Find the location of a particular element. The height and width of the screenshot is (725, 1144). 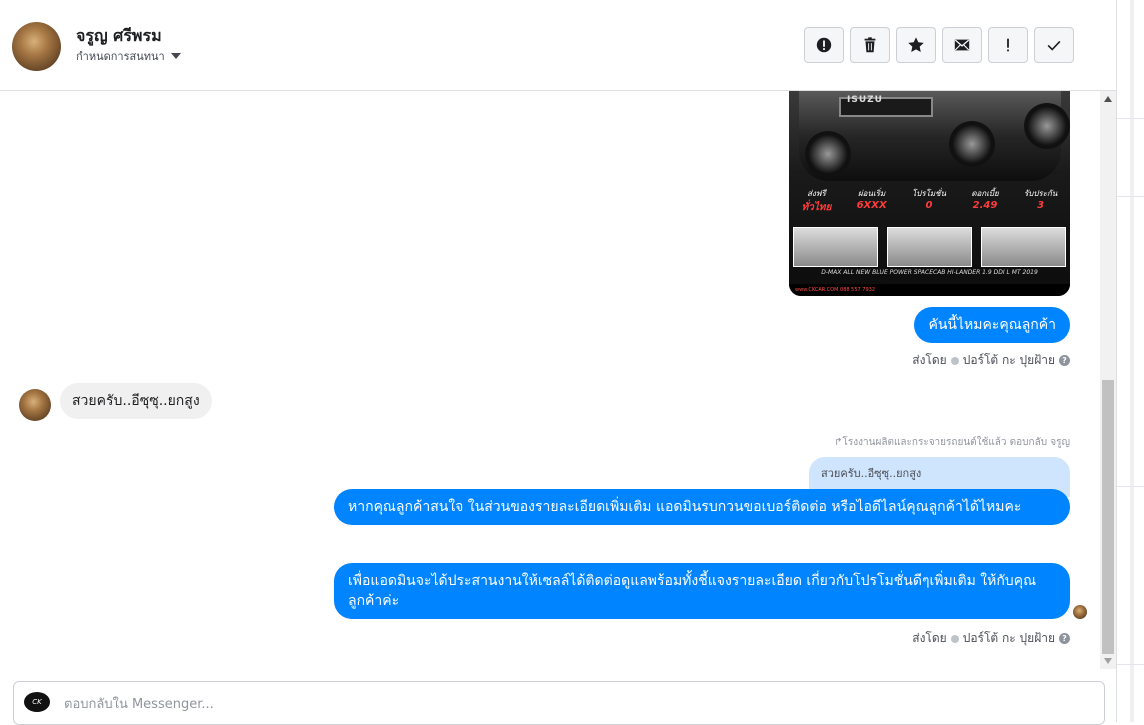

star-button is located at coordinates (916, 45).